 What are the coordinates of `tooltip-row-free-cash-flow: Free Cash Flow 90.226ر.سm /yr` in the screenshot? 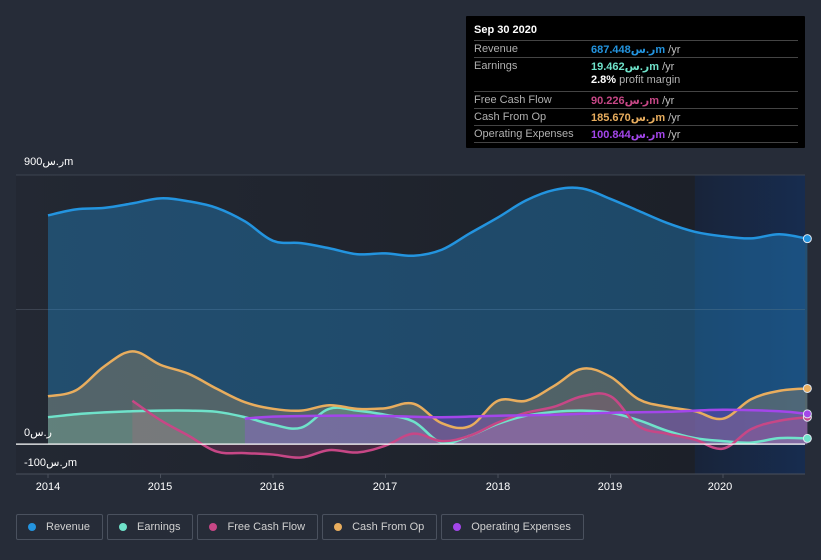 It's located at (636, 99).